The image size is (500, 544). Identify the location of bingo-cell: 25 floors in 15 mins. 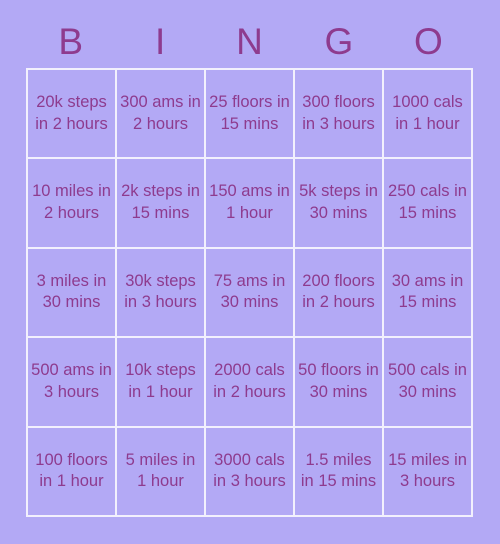
(249, 114).